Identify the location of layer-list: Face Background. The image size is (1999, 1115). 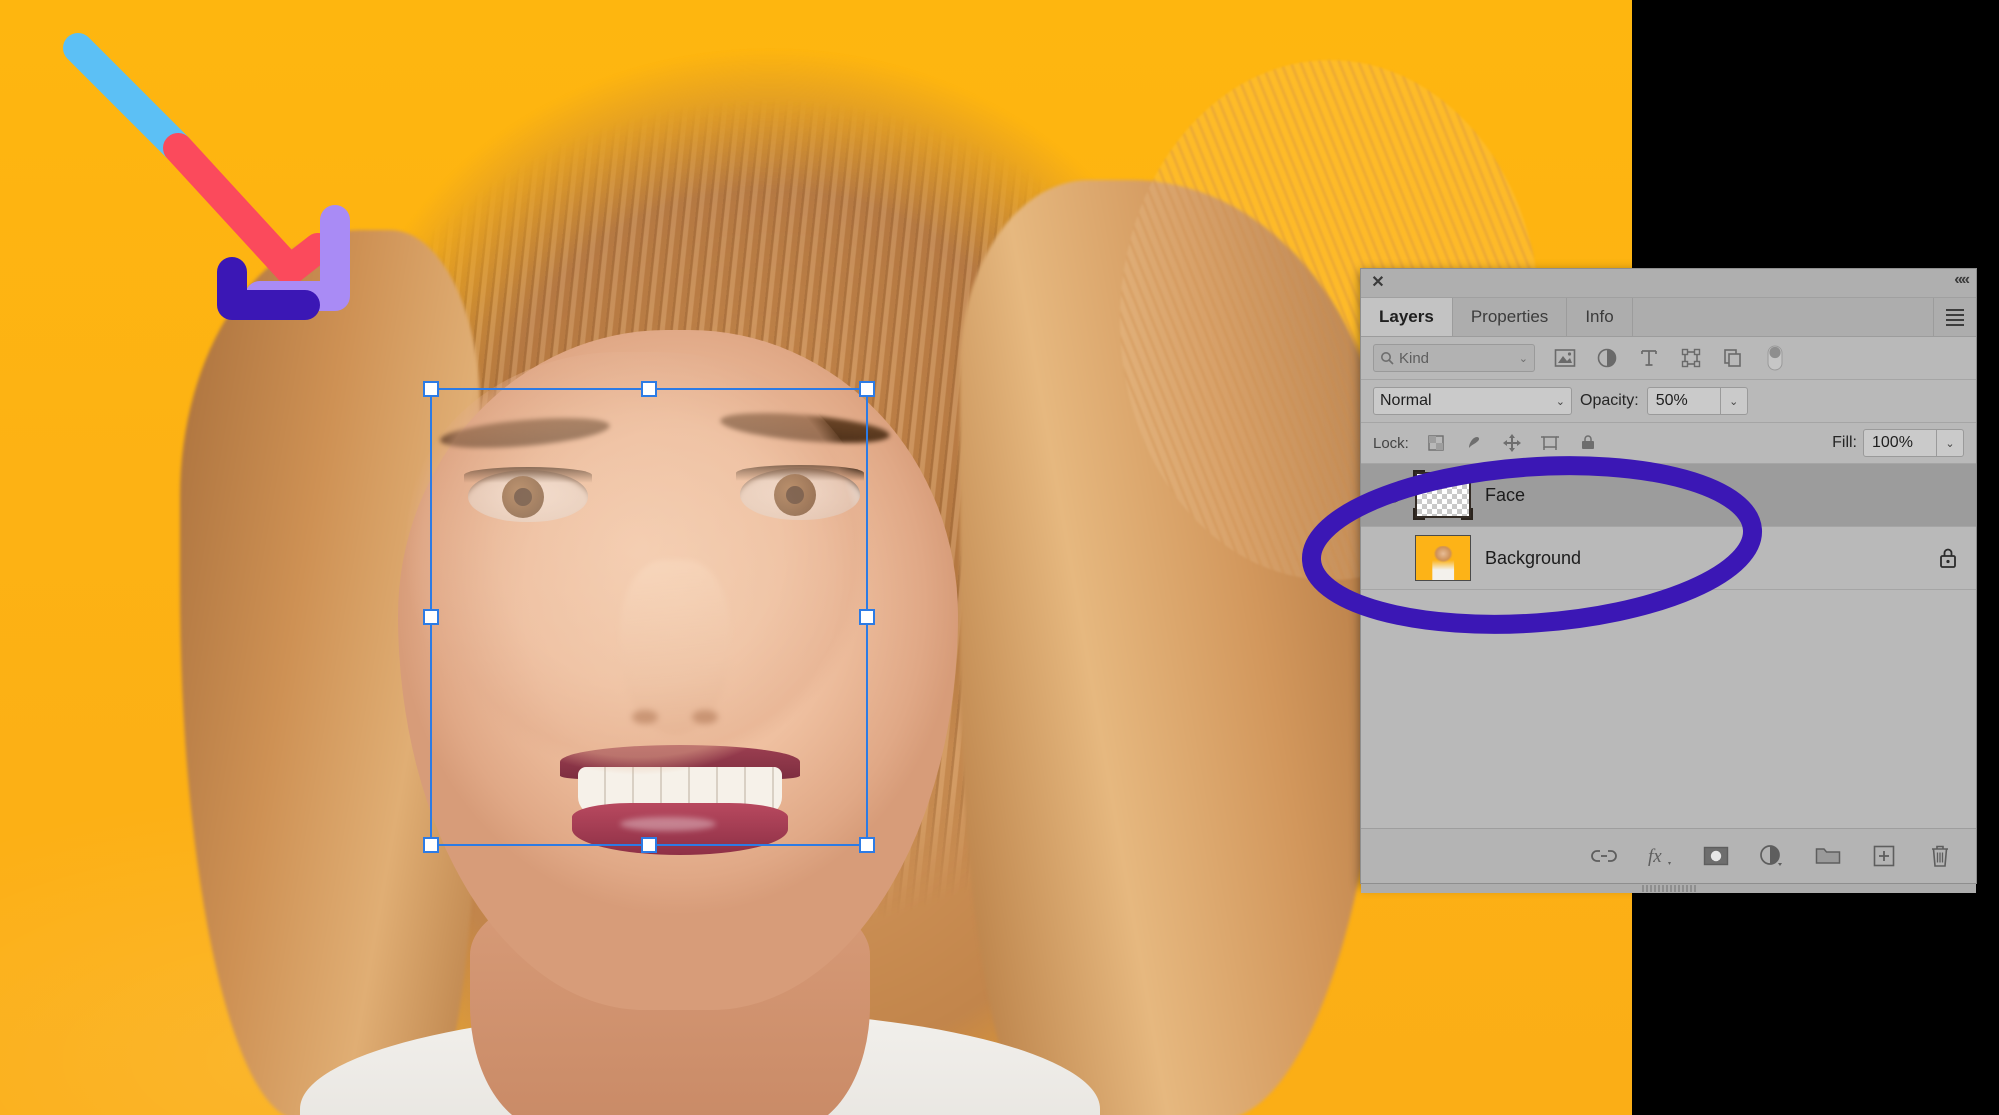
(1668, 527).